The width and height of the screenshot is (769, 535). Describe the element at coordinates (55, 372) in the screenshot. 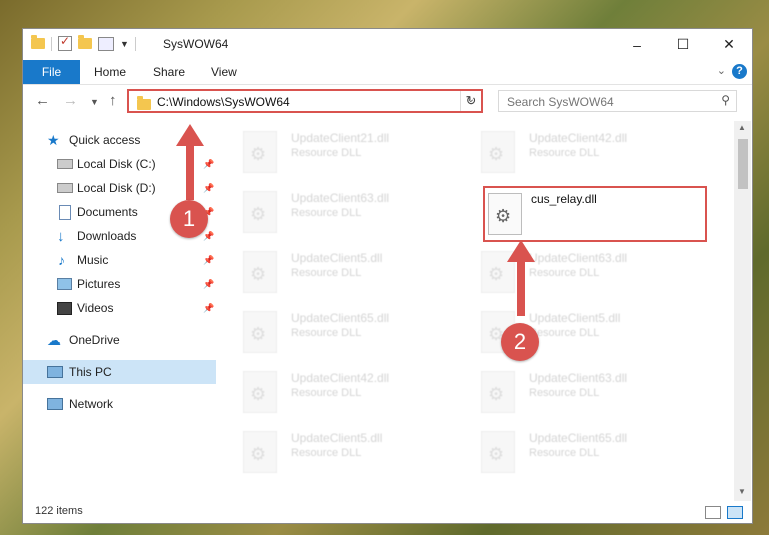

I see `computer-icon` at that location.